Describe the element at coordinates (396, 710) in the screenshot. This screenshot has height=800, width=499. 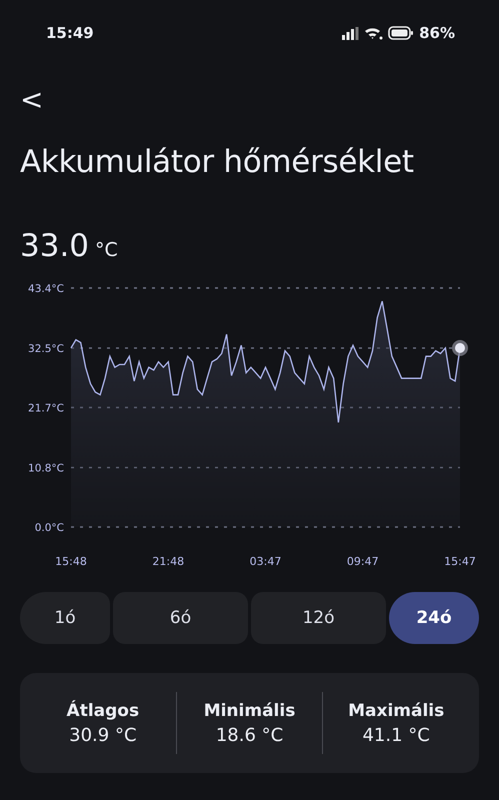
I see `stat-label: Maximális` at that location.